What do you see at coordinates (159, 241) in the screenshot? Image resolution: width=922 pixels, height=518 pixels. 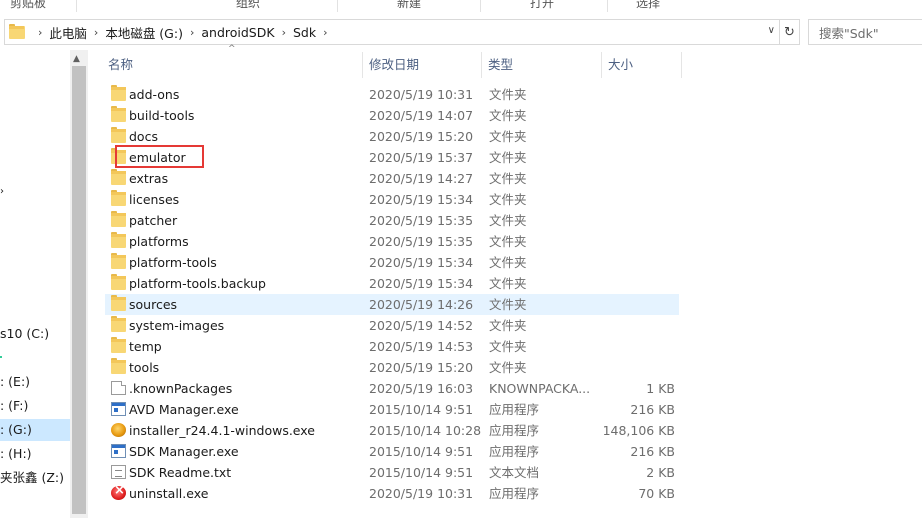 I see `file-name: platforms` at bounding box center [159, 241].